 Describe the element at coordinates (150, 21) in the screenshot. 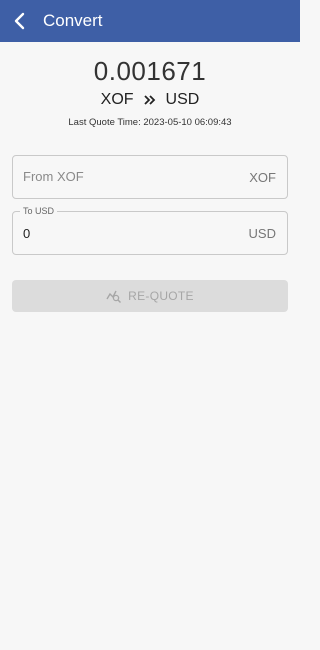

I see `app-bar: Convert` at that location.